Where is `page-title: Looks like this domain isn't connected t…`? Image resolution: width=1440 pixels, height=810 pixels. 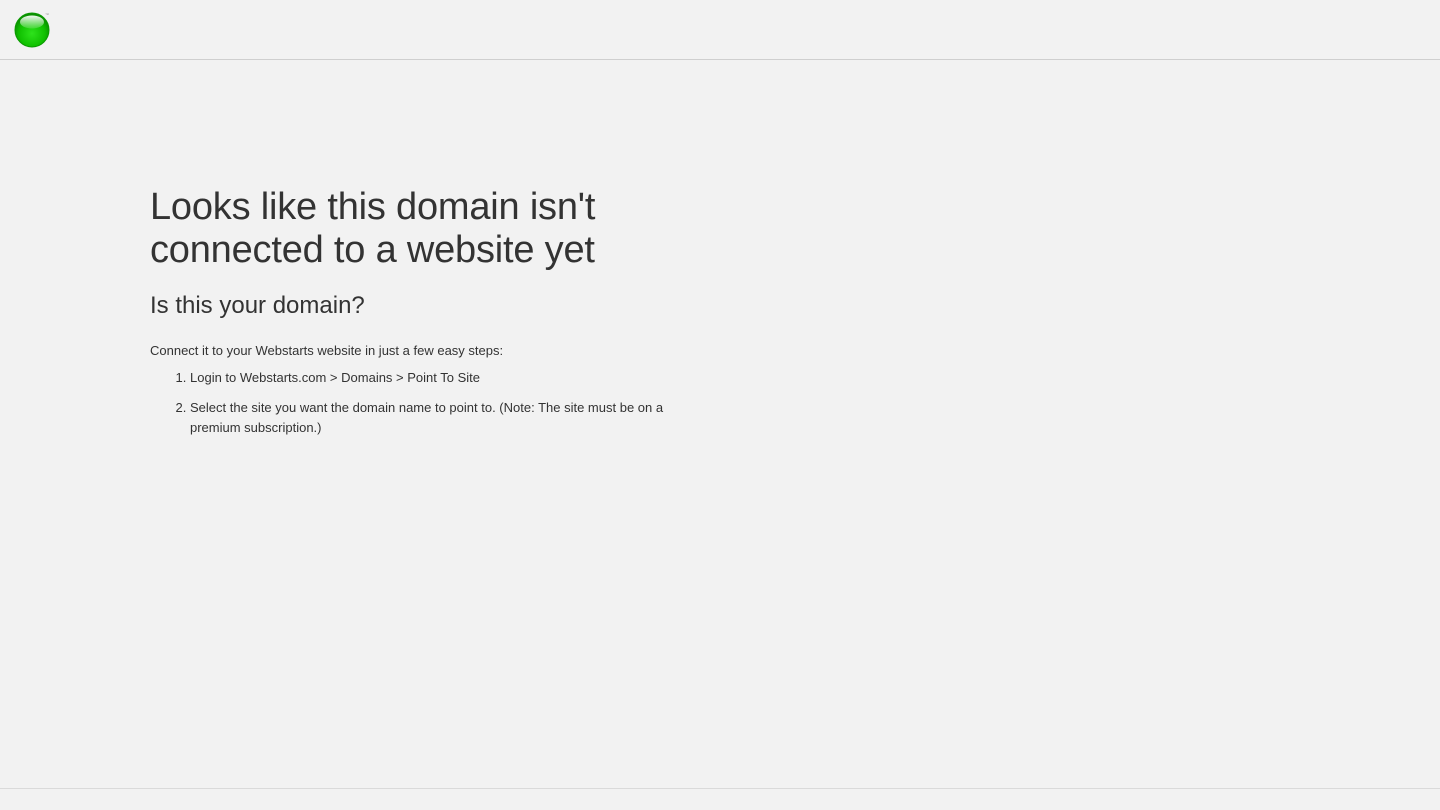
page-title: Looks like this domain isn't connected t… is located at coordinates (373, 228).